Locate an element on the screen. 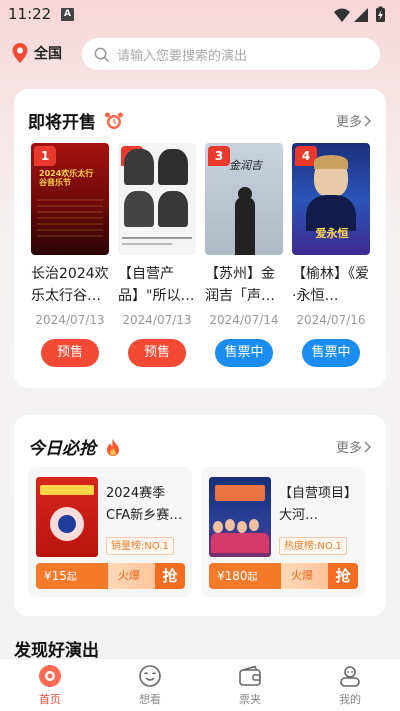 Image resolution: width=400 pixels, height=711 pixels. tab-want: 想看 is located at coordinates (150, 685).